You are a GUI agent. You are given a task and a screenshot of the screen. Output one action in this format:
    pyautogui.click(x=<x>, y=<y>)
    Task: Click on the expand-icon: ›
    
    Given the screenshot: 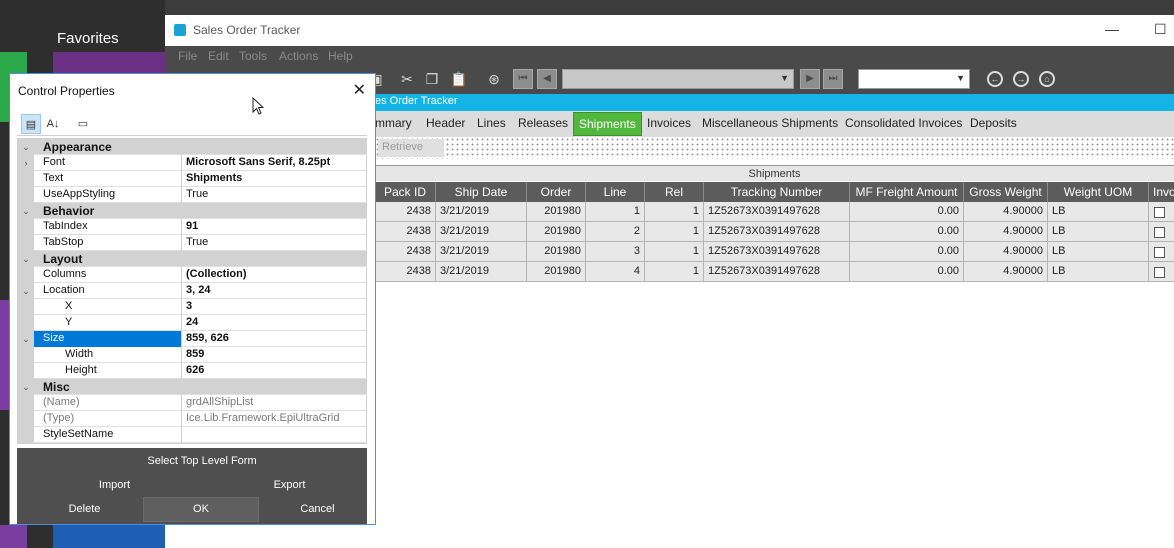 What is the action you would take?
    pyautogui.click(x=26, y=163)
    